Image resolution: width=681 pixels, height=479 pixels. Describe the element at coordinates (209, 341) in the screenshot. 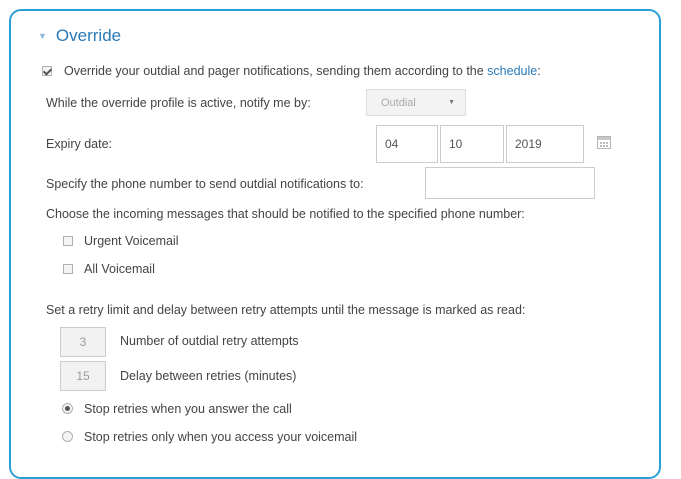

I see `retry-attempts-label: Number of outdial retry attempts` at that location.